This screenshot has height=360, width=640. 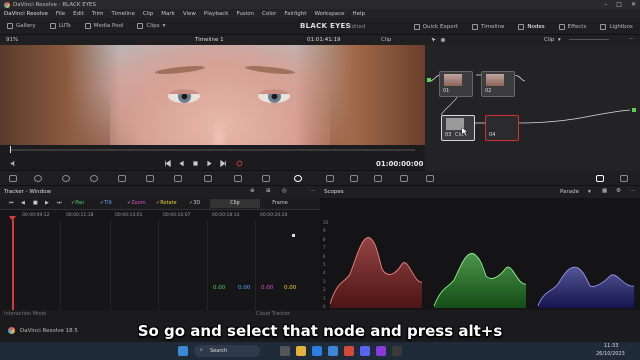 I want to click on luts-button: LUTs, so click(x=60, y=26).